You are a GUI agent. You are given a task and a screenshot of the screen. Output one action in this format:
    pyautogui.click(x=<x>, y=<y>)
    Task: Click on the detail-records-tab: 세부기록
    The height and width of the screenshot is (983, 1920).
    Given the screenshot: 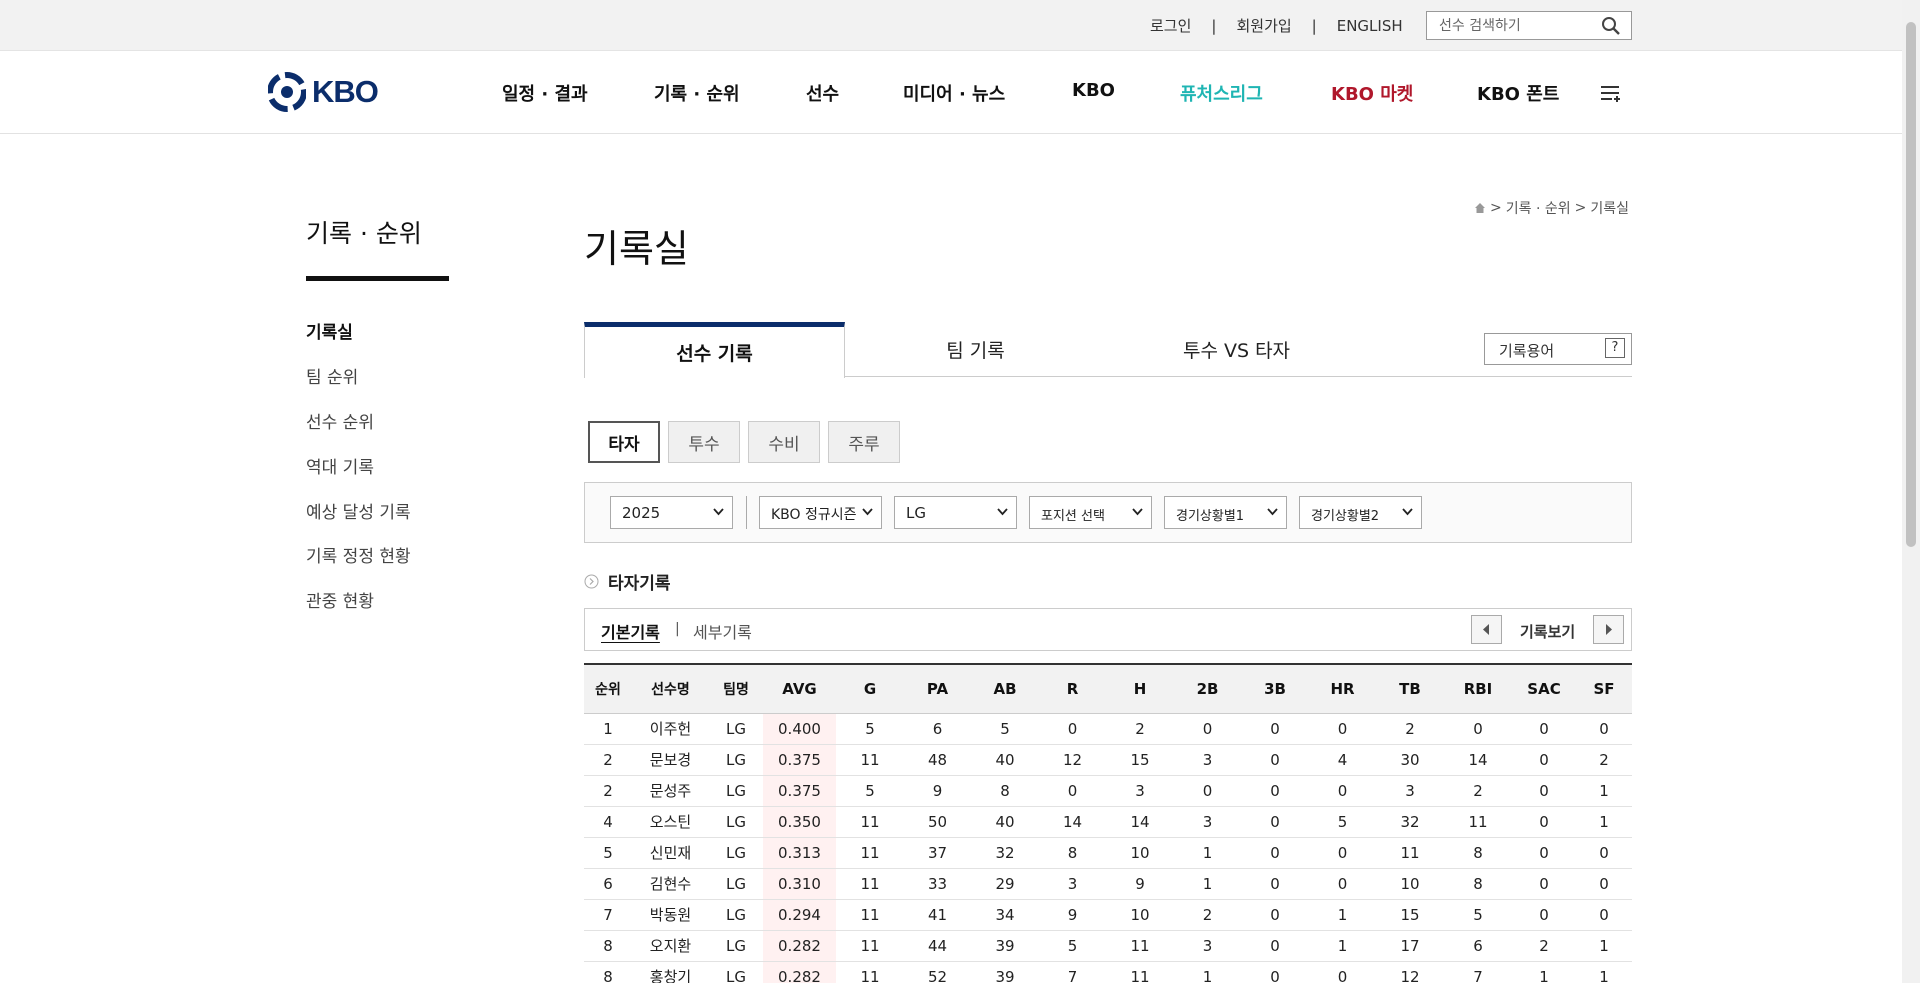 What is the action you would take?
    pyautogui.click(x=722, y=631)
    